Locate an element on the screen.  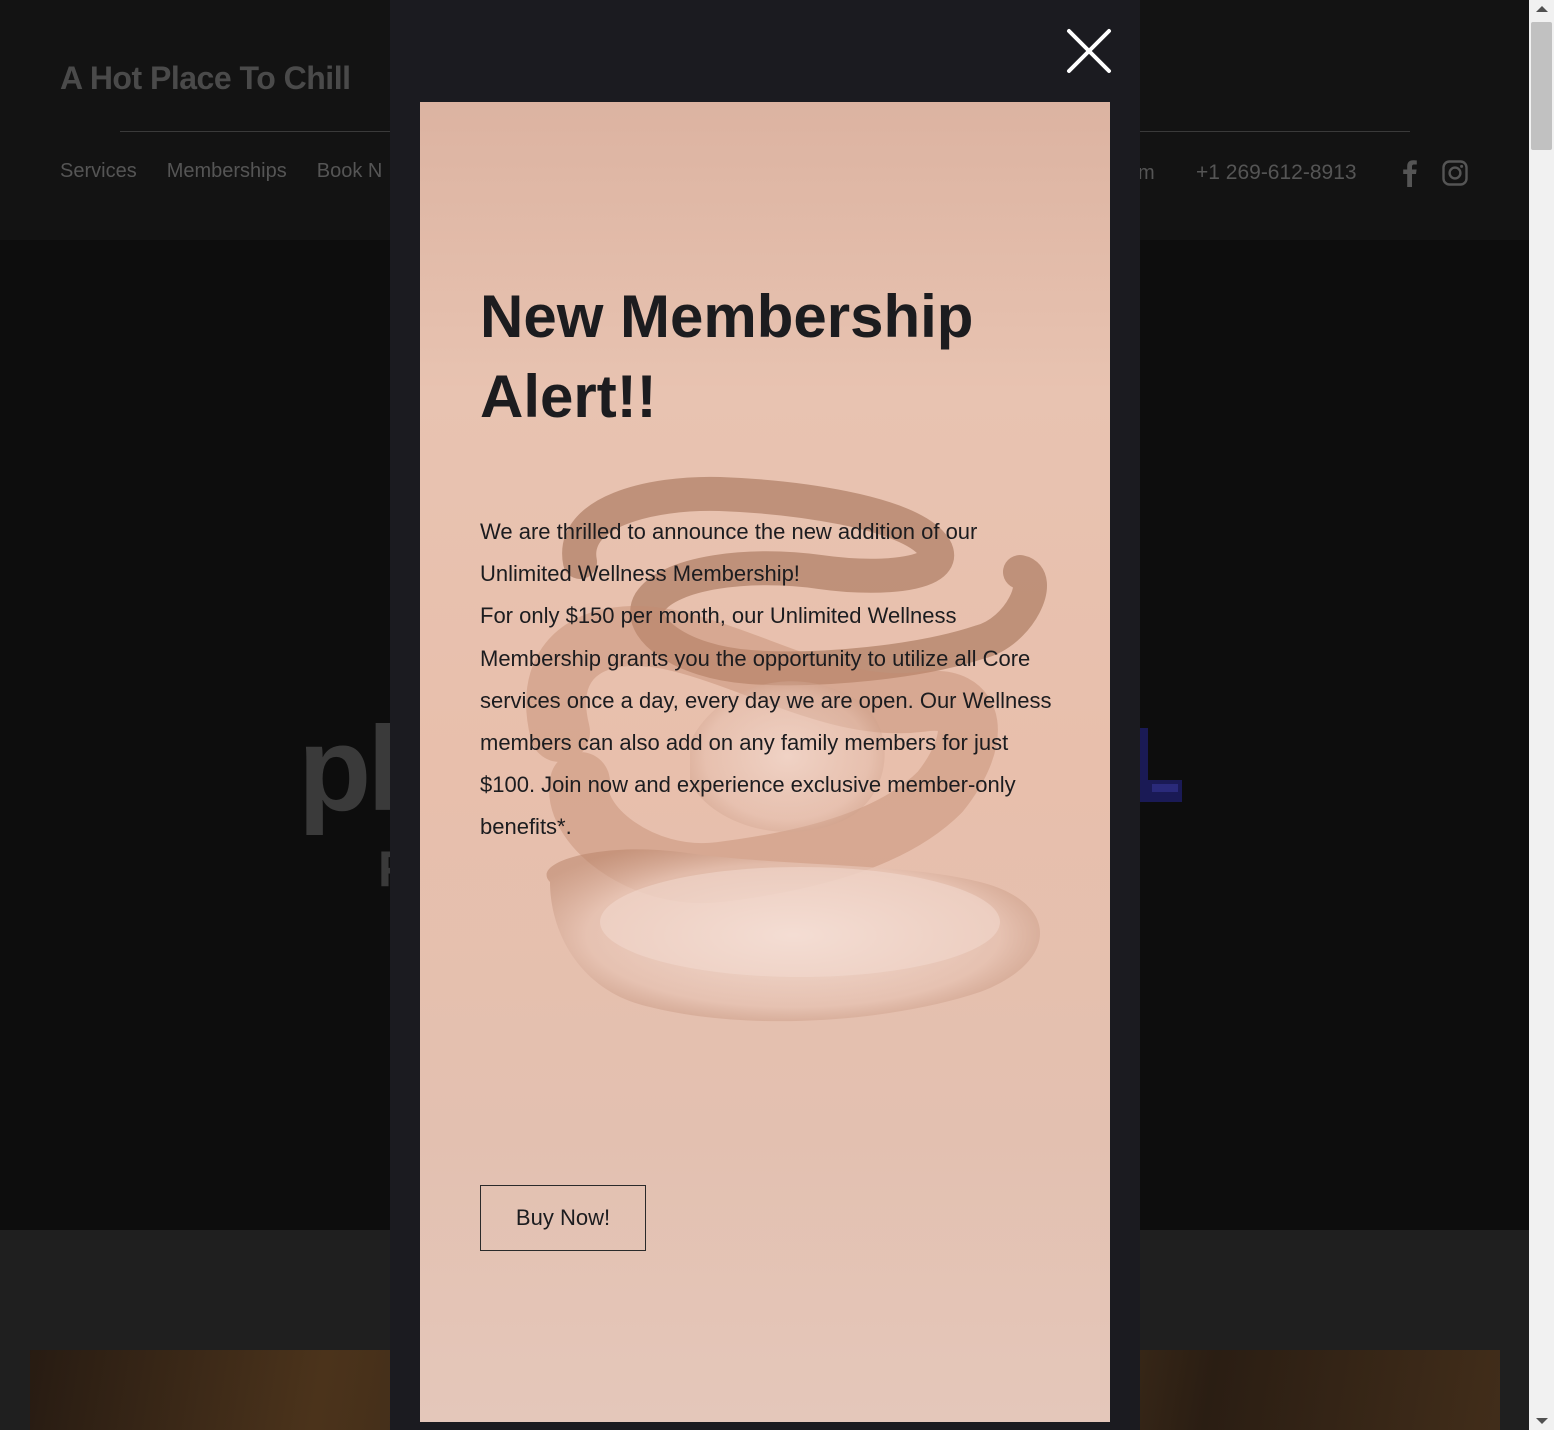
close-icon is located at coordinates (1089, 51).